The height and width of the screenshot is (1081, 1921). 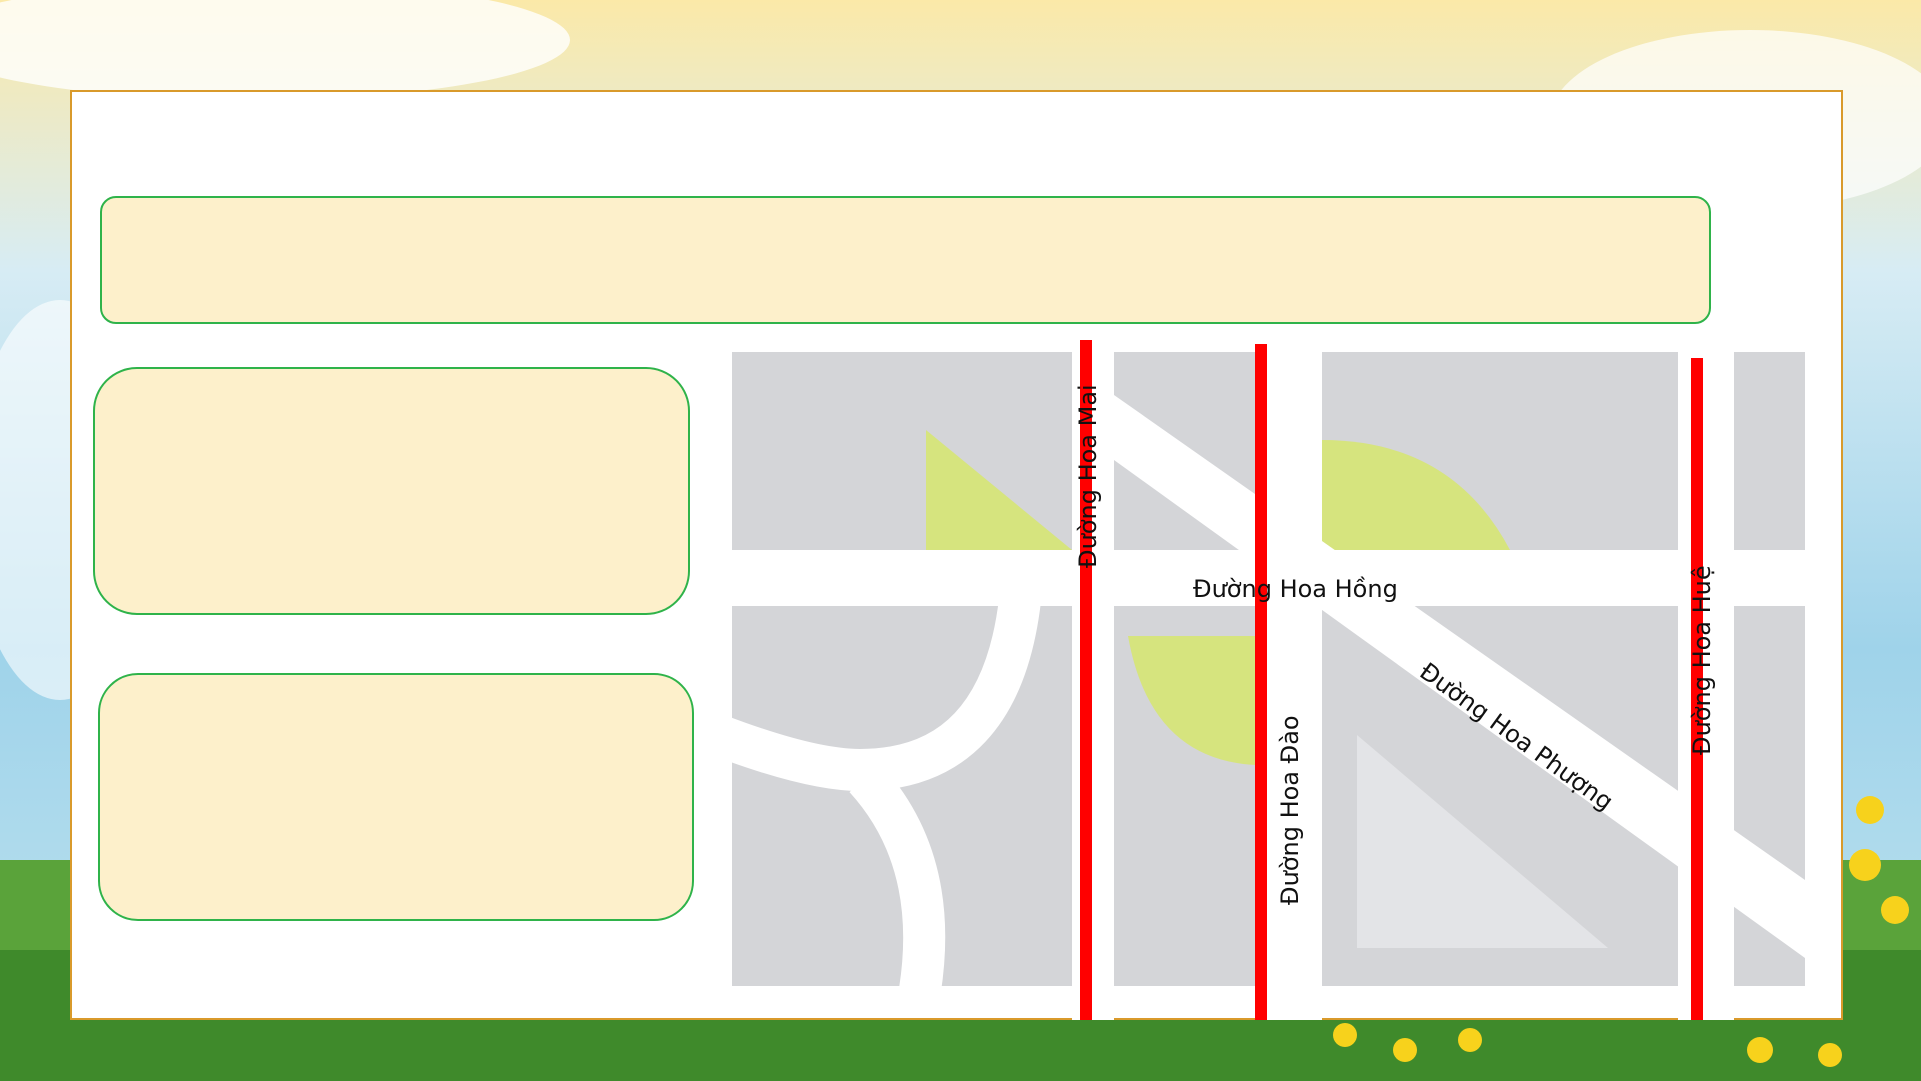 What do you see at coordinates (391, 491) in the screenshot?
I see `info-box-top` at bounding box center [391, 491].